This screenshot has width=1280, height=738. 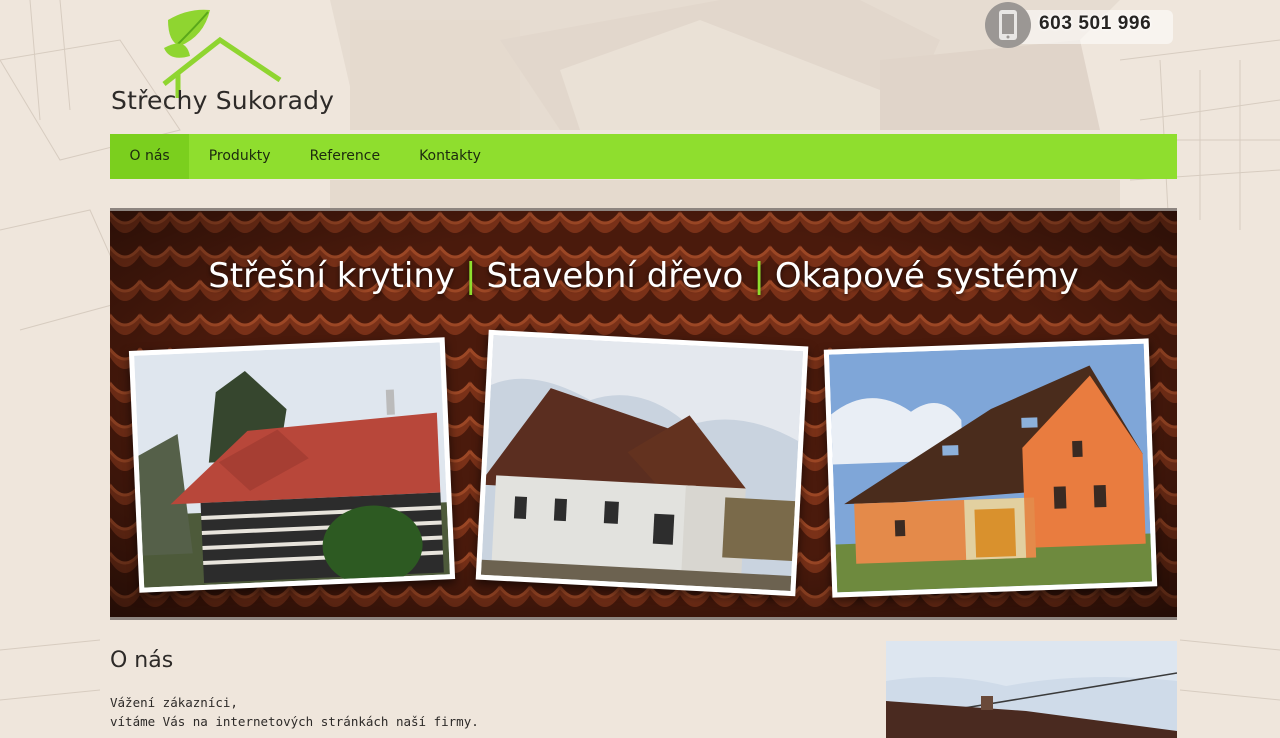 What do you see at coordinates (222, 100) in the screenshot?
I see `logo-text: Střechy Sukorady` at bounding box center [222, 100].